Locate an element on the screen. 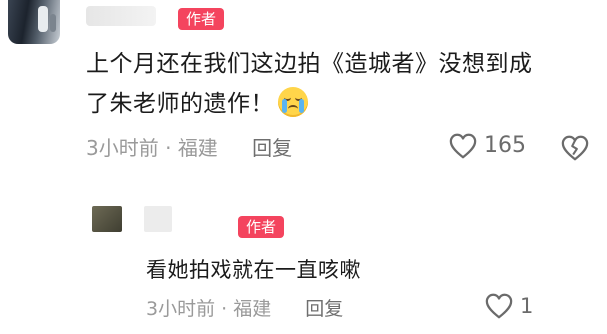  reply-name-blurred is located at coordinates (158, 219).